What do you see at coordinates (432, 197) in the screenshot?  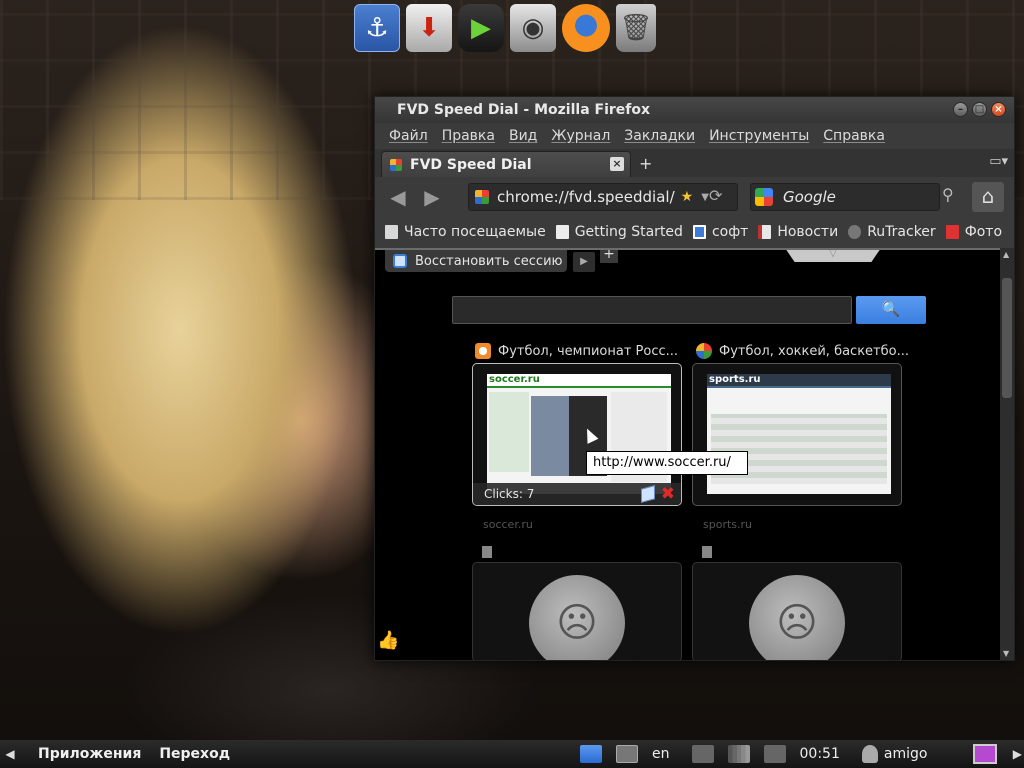 I see `forward-button: ▶` at bounding box center [432, 197].